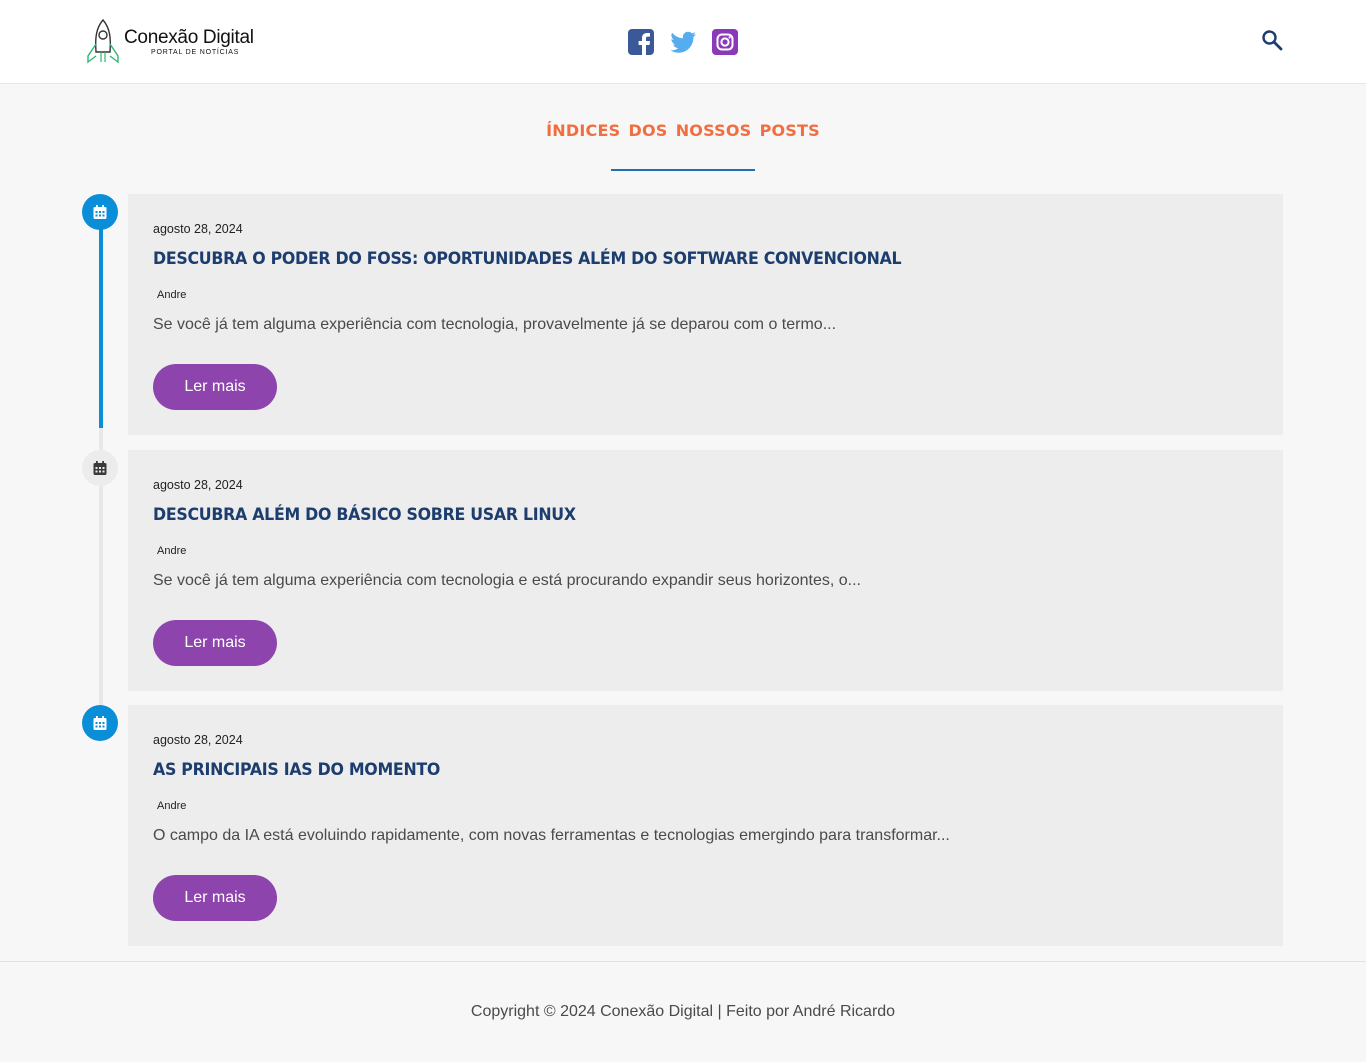  Describe the element at coordinates (1272, 40) in the screenshot. I see `search-icon` at that location.